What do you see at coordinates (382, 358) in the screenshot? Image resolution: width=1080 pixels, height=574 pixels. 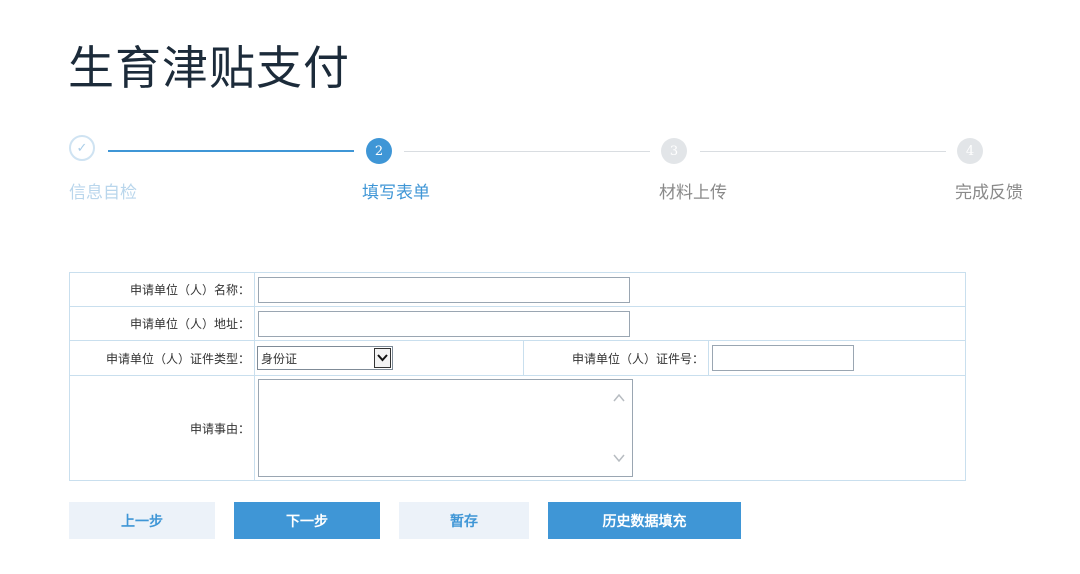 I see `chevron-down-icon` at bounding box center [382, 358].